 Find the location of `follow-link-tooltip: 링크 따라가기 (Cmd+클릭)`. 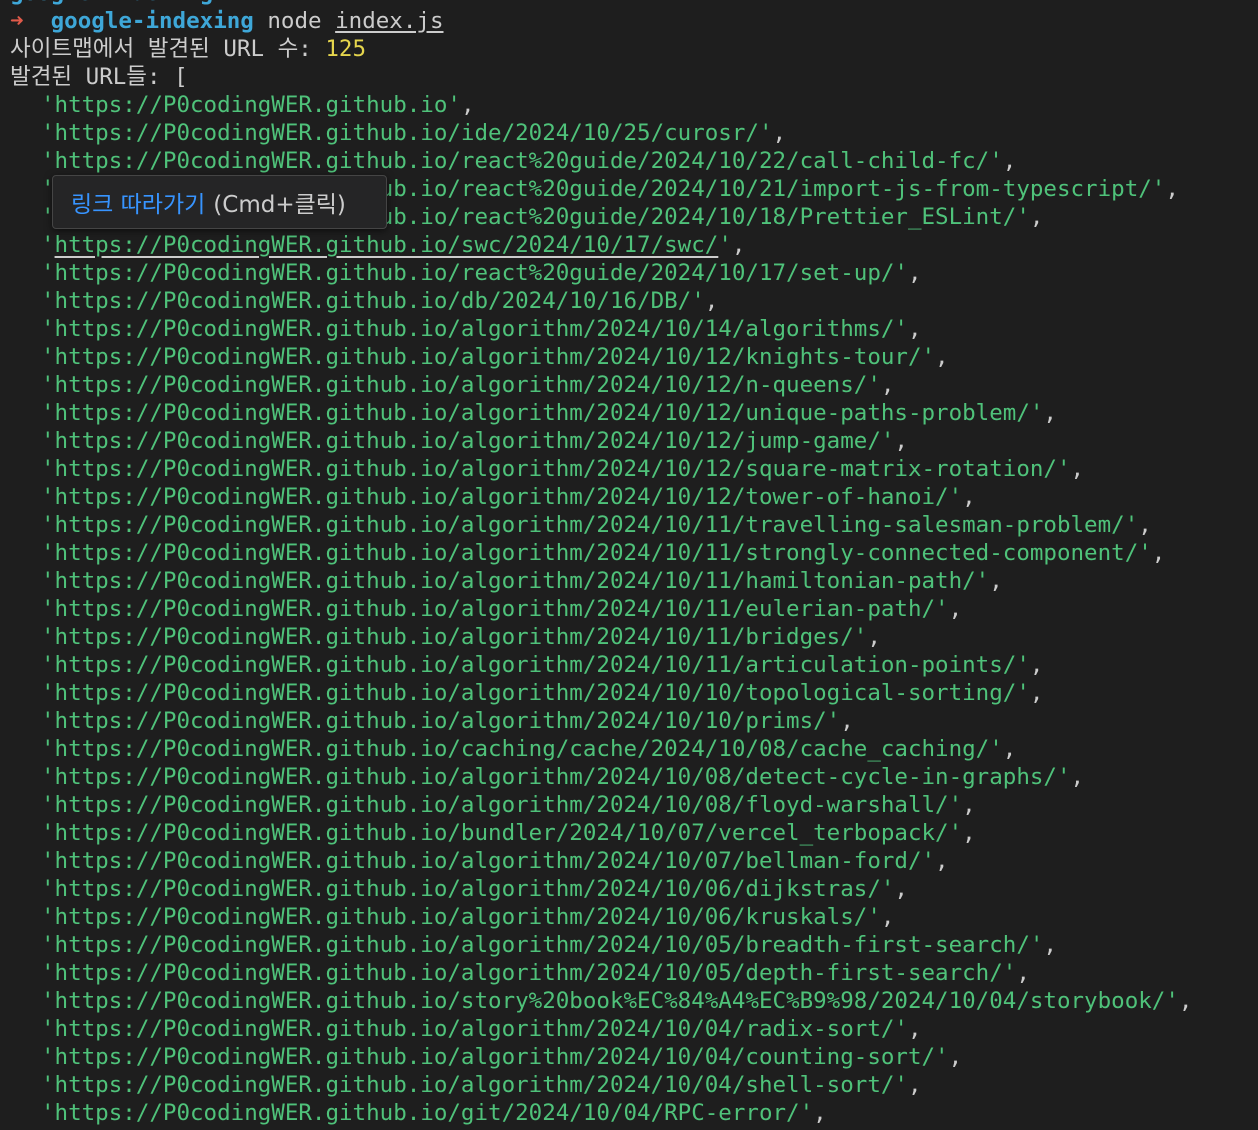

follow-link-tooltip: 링크 따라가기 (Cmd+클릭) is located at coordinates (219, 202).